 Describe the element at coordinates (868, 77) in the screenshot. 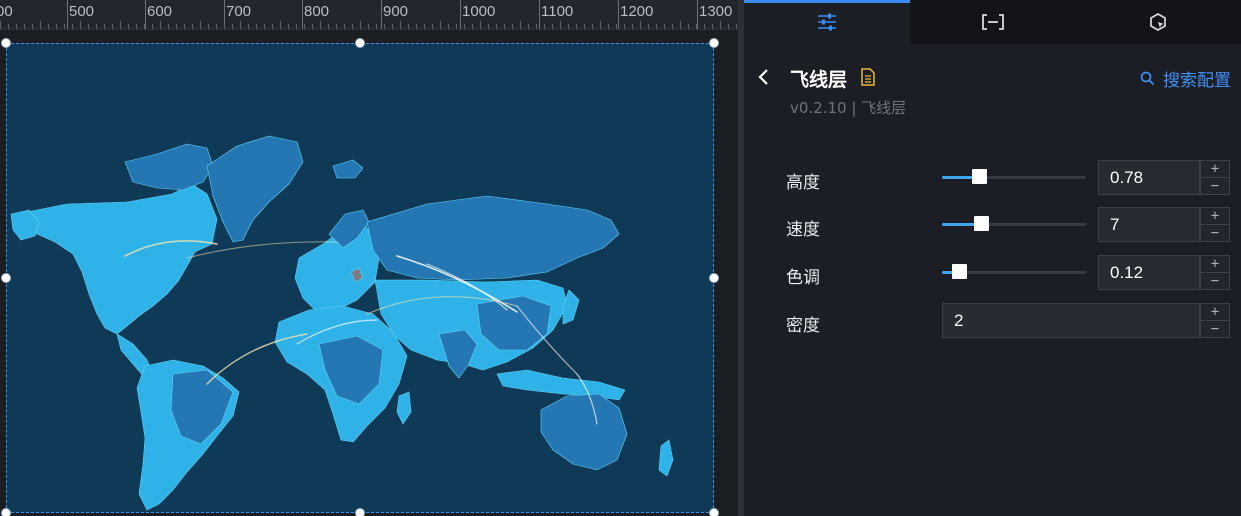

I see `document-icon` at that location.